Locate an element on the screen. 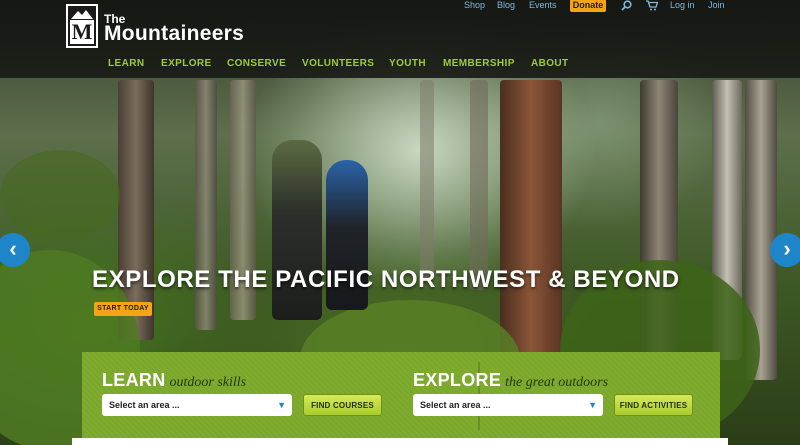 The height and width of the screenshot is (445, 800). join-link: Join is located at coordinates (716, 7).